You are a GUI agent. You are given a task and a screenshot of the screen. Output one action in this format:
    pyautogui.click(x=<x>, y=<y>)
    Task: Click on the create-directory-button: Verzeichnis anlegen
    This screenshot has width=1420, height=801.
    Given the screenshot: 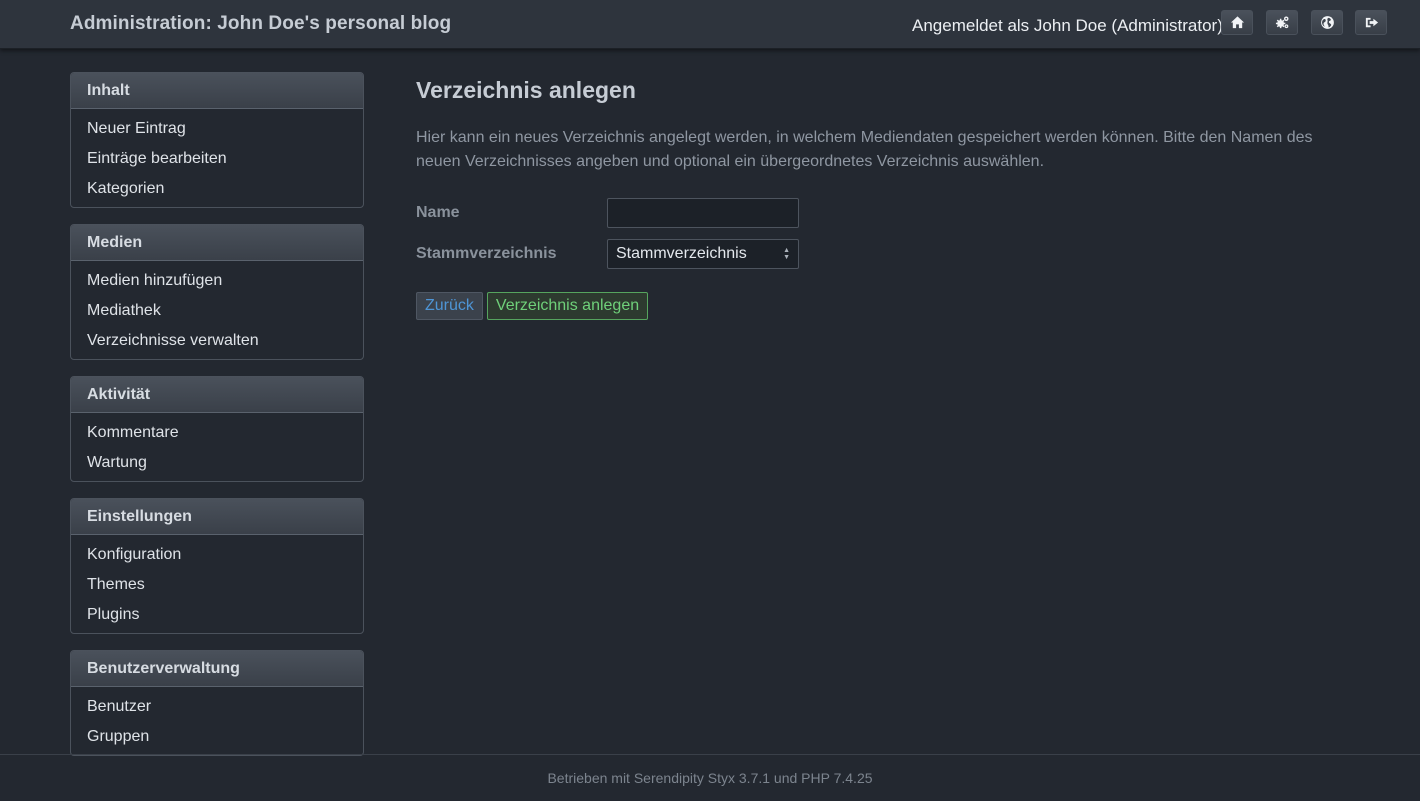 What is the action you would take?
    pyautogui.click(x=567, y=306)
    